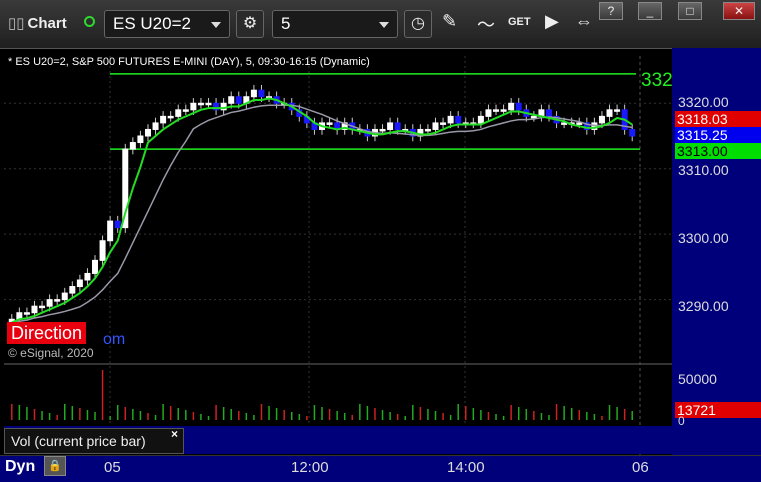  Describe the element at coordinates (650, 11) in the screenshot. I see `minimize-icon: _` at that location.